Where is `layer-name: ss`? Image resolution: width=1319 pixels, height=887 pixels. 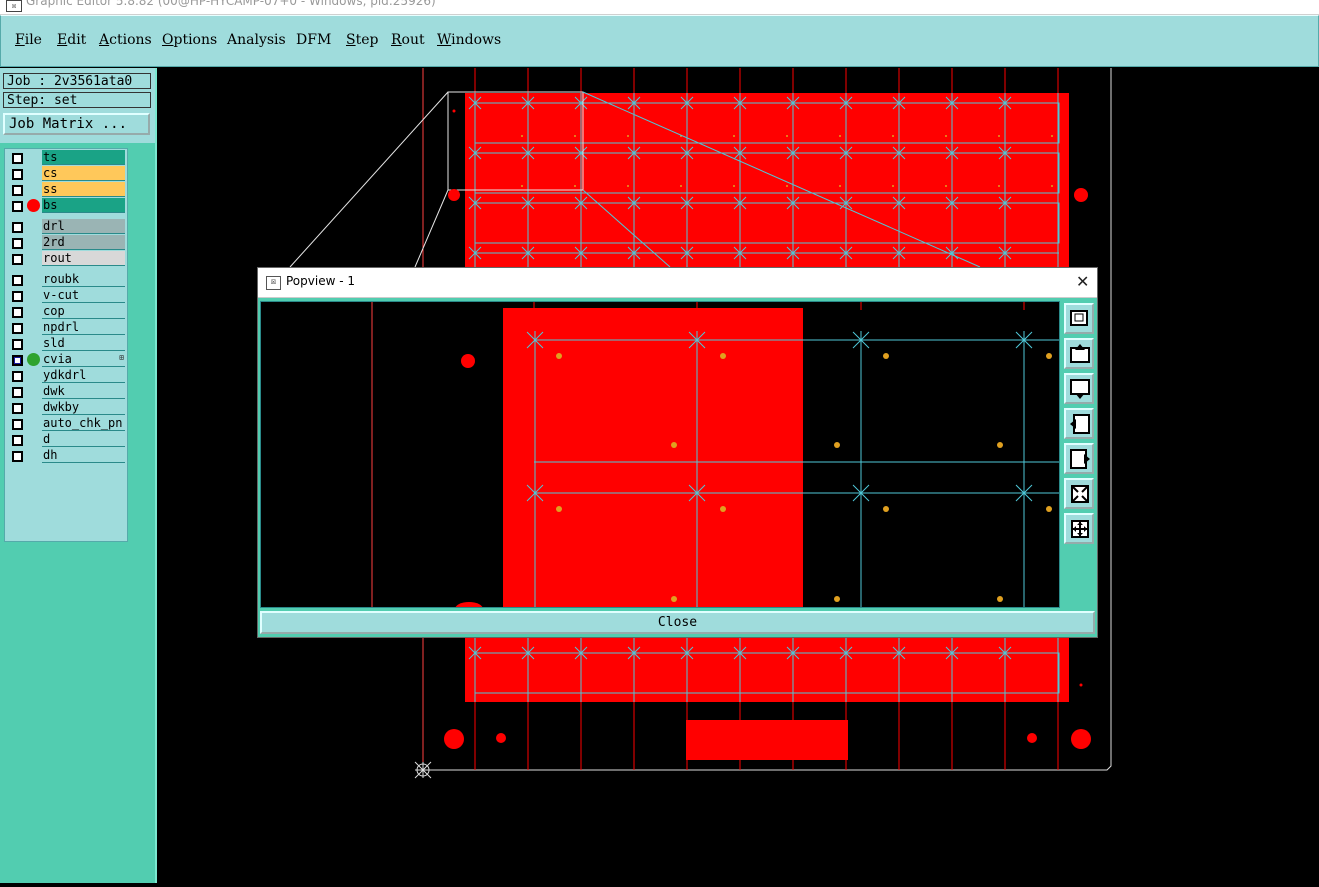
layer-name: ss is located at coordinates (83, 189).